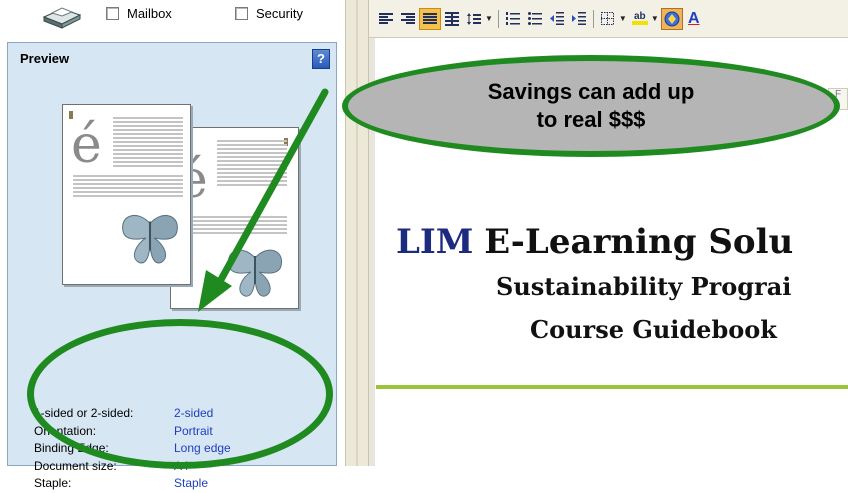 This screenshot has width=848, height=493. Describe the element at coordinates (191, 483) in the screenshot. I see `prop-value: Staple` at that location.